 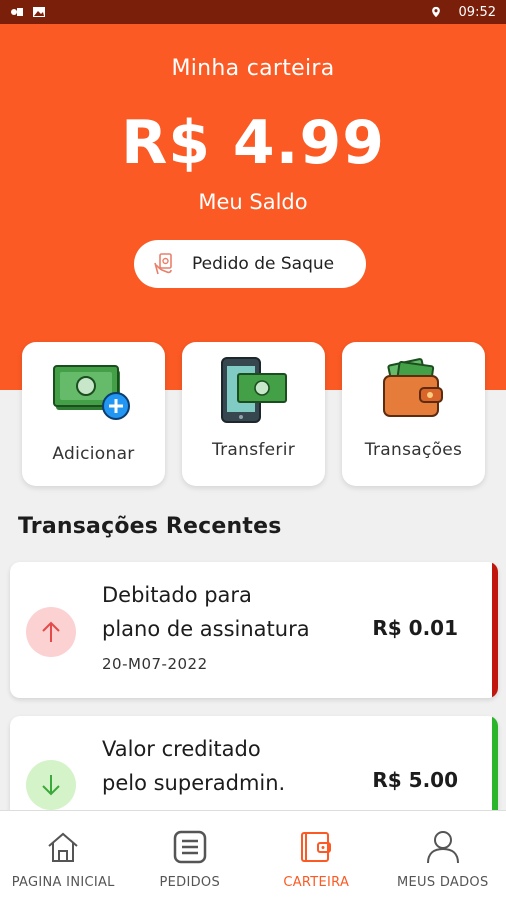 I want to click on credit-indicator, so click(x=51, y=785).